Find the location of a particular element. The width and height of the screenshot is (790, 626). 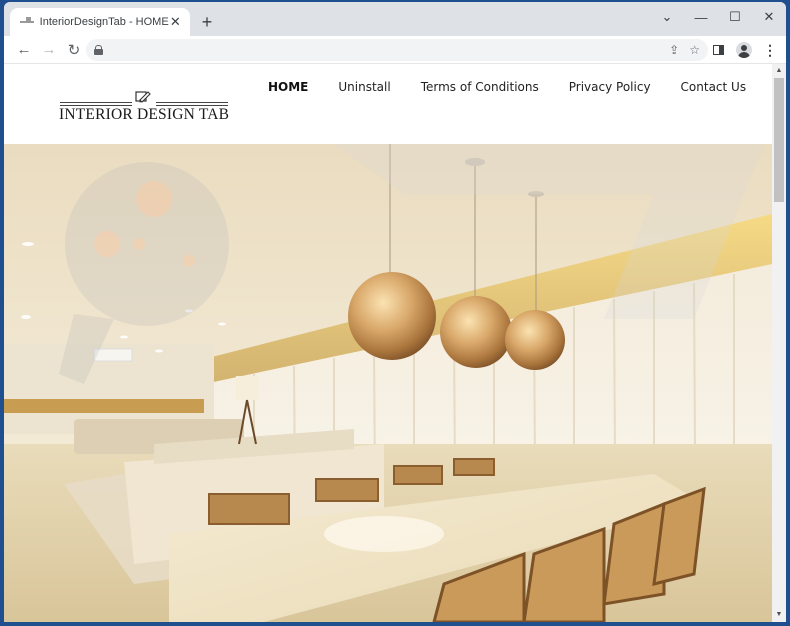

browser-toolbar: ← → ↻ ⇪ ☆ ⋮ is located at coordinates (395, 50).